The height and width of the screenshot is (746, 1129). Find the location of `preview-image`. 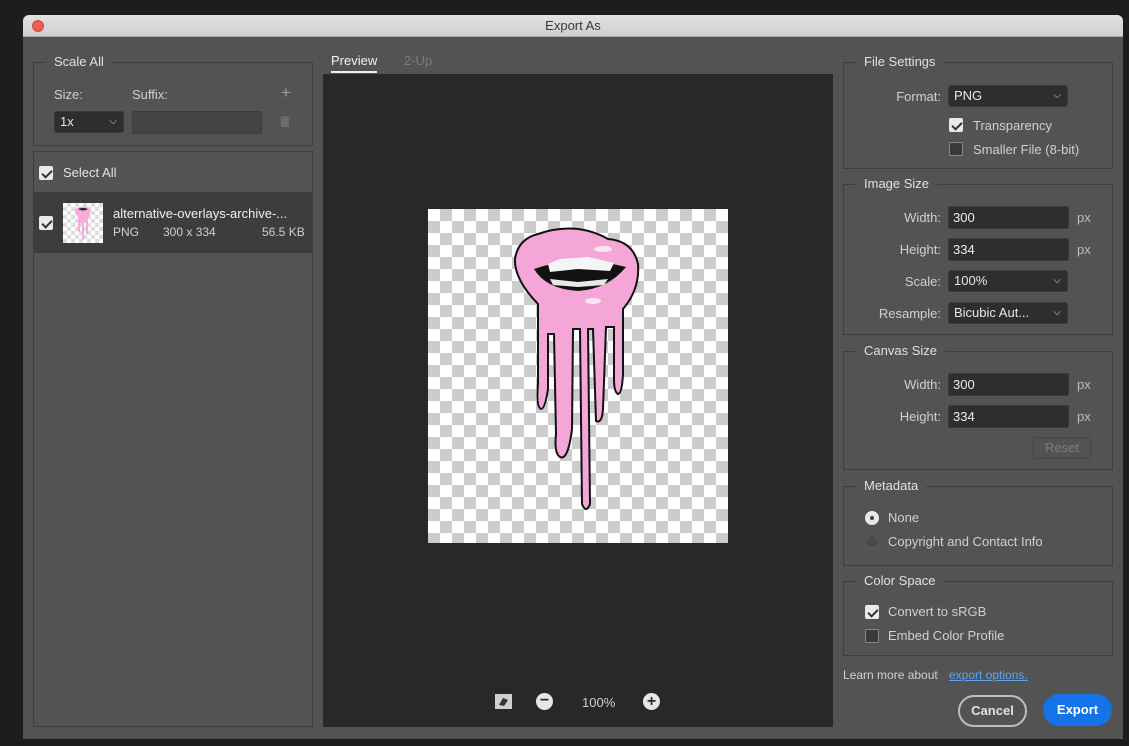

preview-image is located at coordinates (578, 376).